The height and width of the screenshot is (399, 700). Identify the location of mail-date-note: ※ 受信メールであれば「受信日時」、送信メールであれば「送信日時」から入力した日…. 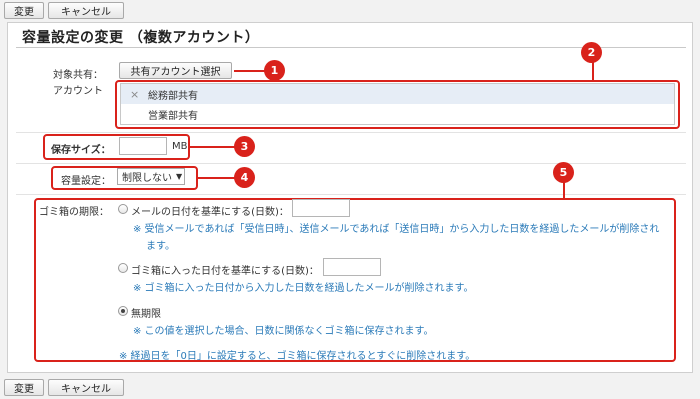
(396, 229).